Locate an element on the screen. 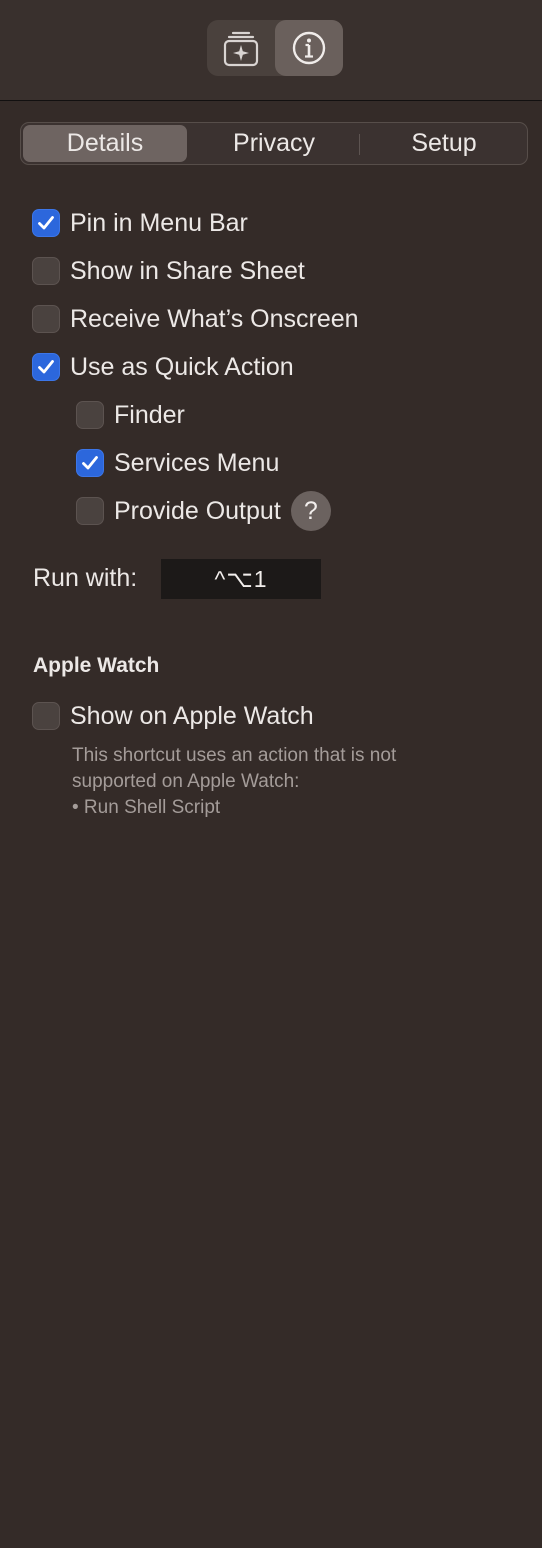 This screenshot has height=1548, width=542. provide-output-option: Provide Output ? is located at coordinates (203, 511).